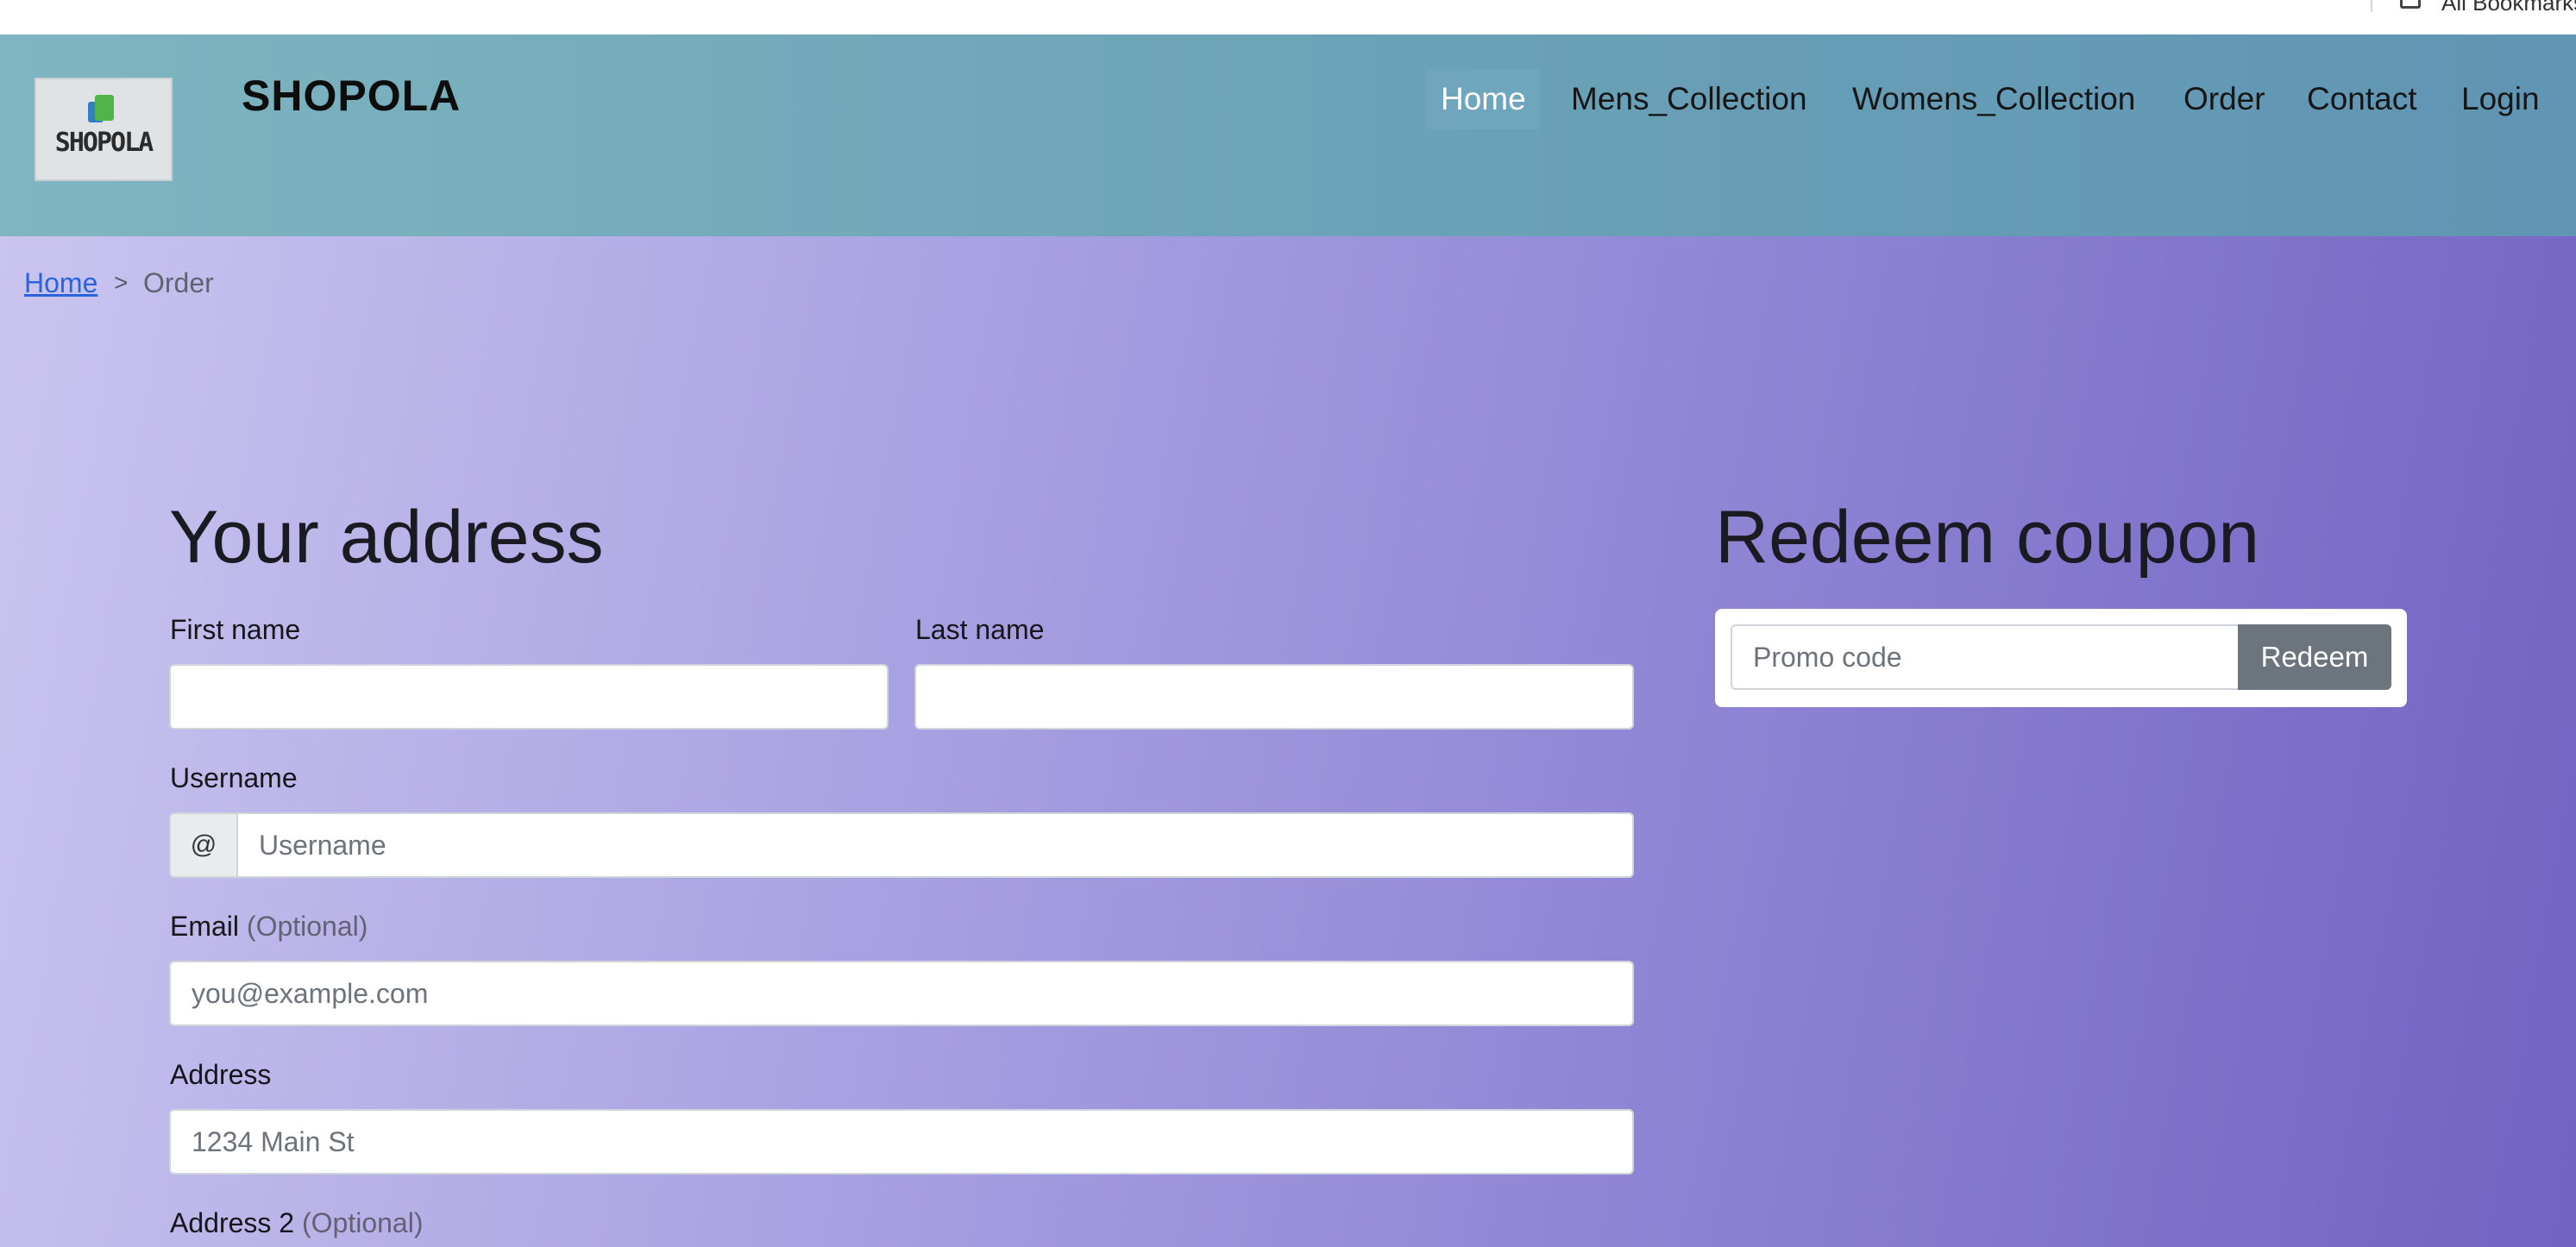 The height and width of the screenshot is (1247, 2576). What do you see at coordinates (221, 1074) in the screenshot?
I see `address-label: Address` at bounding box center [221, 1074].